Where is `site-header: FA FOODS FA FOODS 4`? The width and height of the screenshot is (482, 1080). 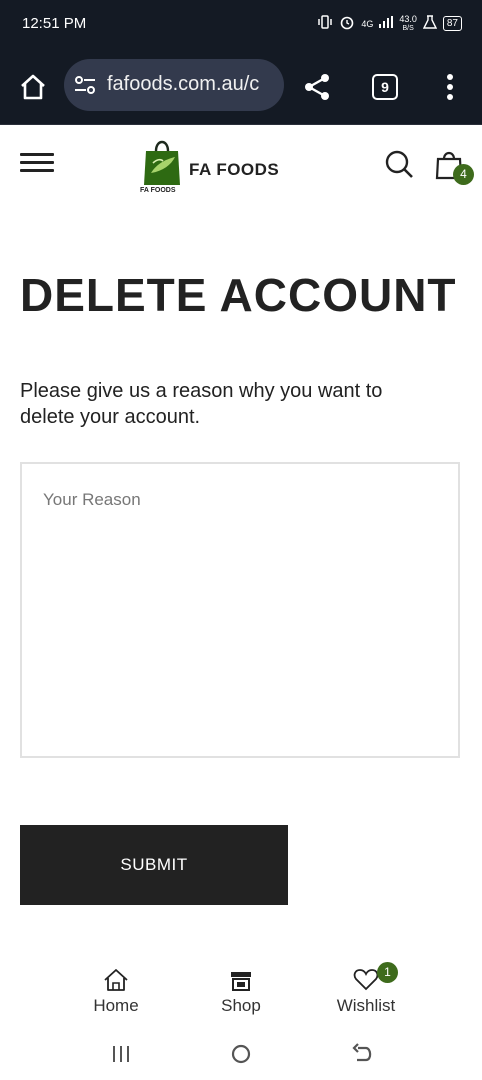
site-header: FA FOODS FA FOODS 4 is located at coordinates (241, 165).